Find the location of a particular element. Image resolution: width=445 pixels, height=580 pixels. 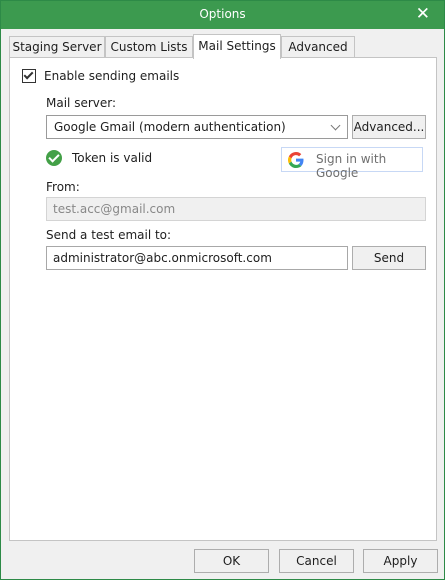

enable-sending-label: Enable sending emails is located at coordinates (111, 76).